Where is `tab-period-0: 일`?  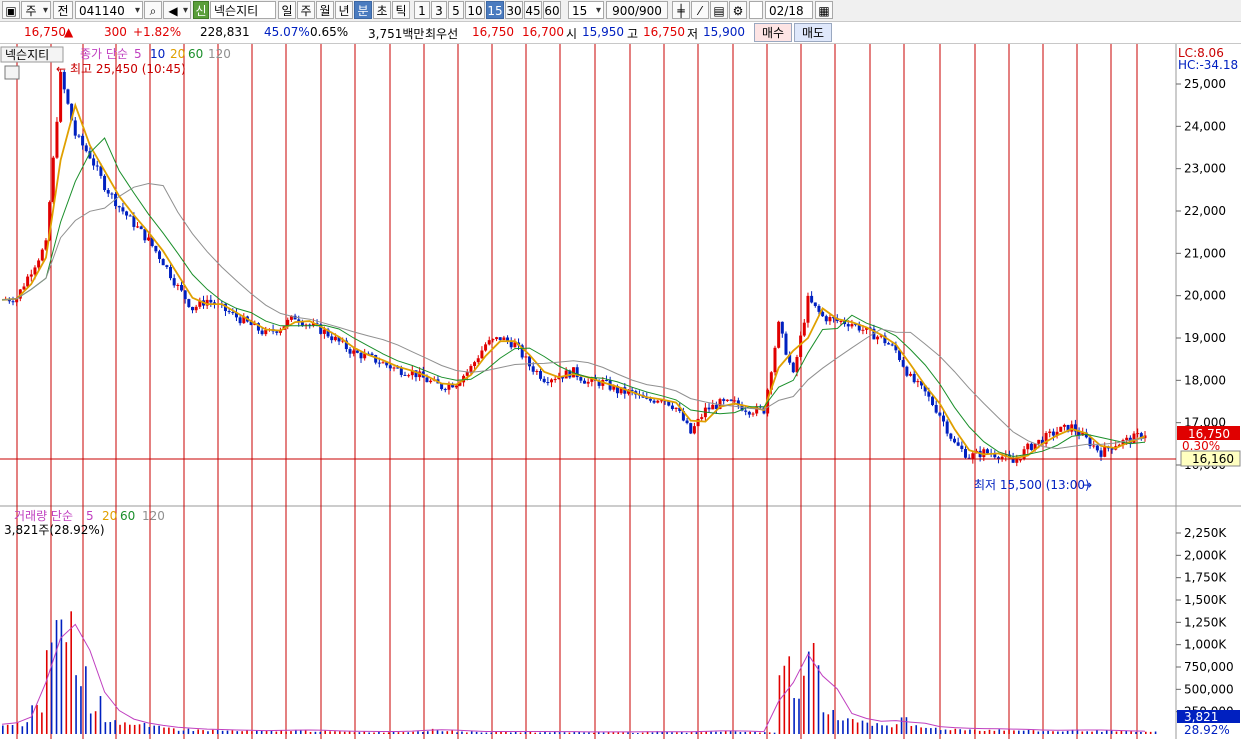
tab-period-0: 일 is located at coordinates (287, 10).